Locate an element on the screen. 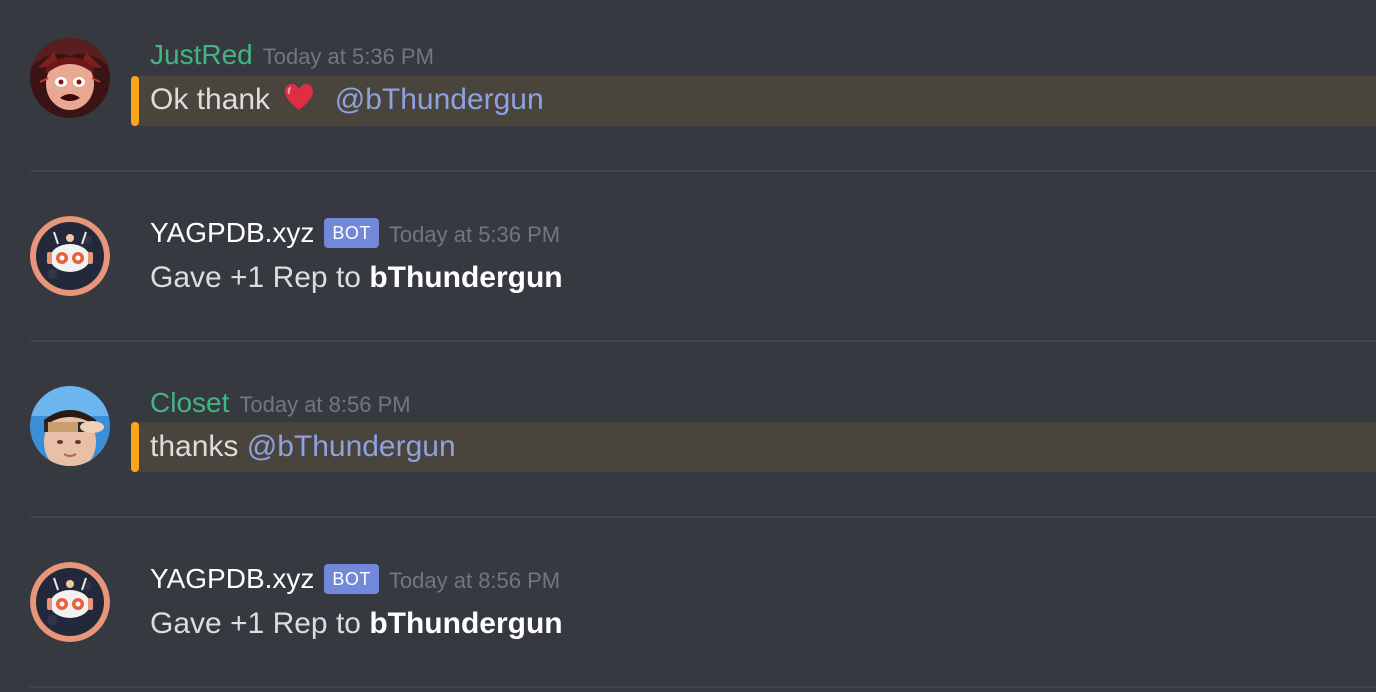  message-header: JustRed Today at 5:36 PM is located at coordinates (292, 55).